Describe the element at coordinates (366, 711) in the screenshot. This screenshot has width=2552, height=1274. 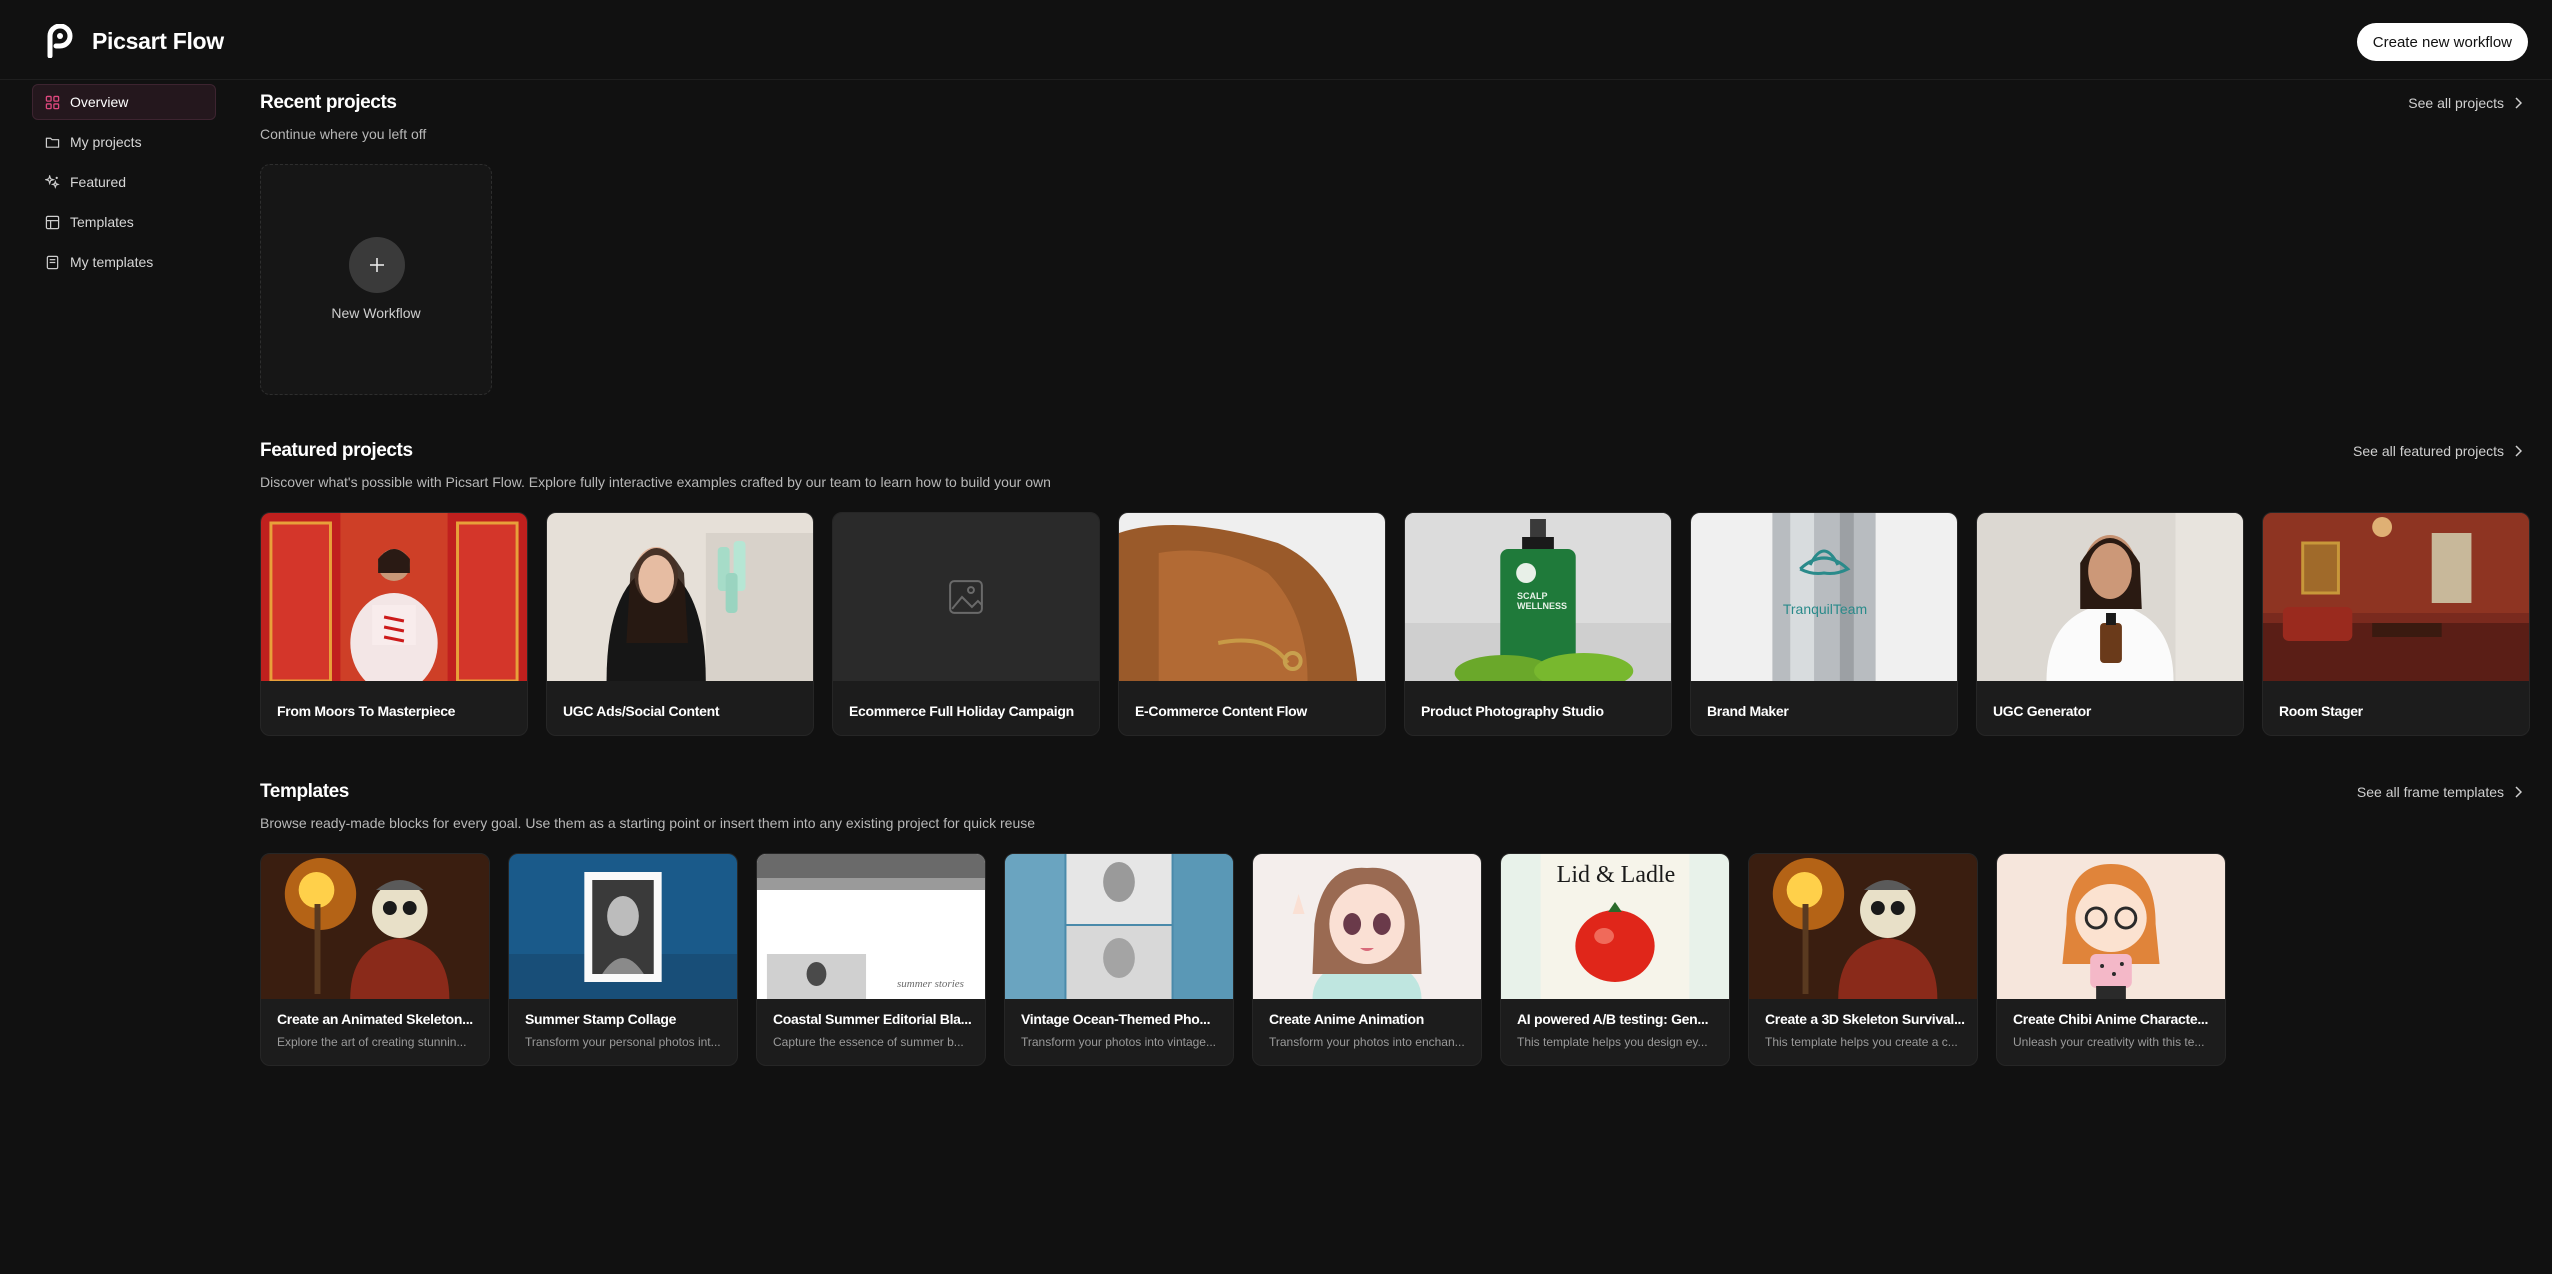
I see `featured-label: From Moors To Masterpiece` at that location.